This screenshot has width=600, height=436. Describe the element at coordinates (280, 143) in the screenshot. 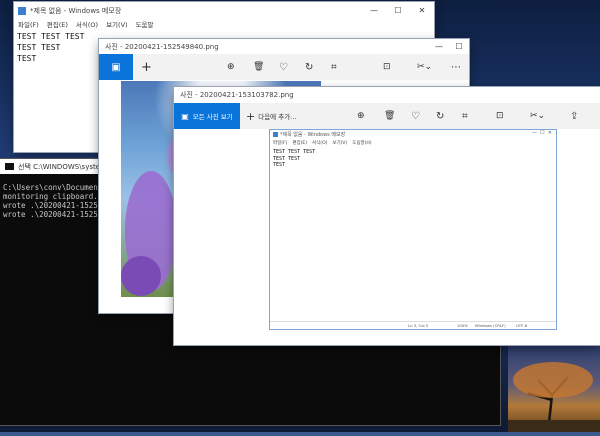

I see `shot-menu-item: 파일(F)` at that location.